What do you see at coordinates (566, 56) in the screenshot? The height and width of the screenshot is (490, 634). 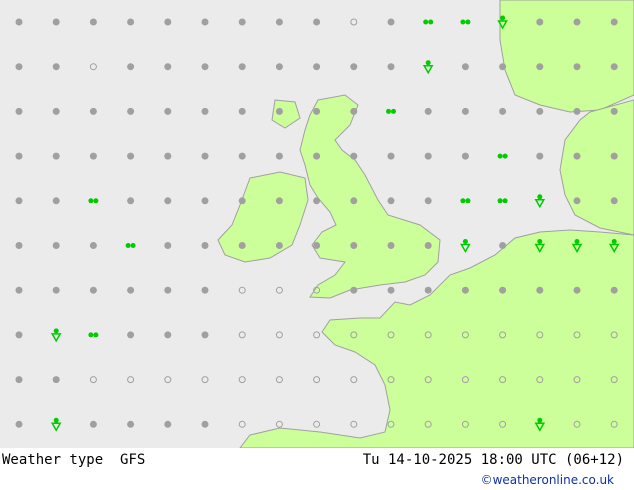 I see `norway` at bounding box center [566, 56].